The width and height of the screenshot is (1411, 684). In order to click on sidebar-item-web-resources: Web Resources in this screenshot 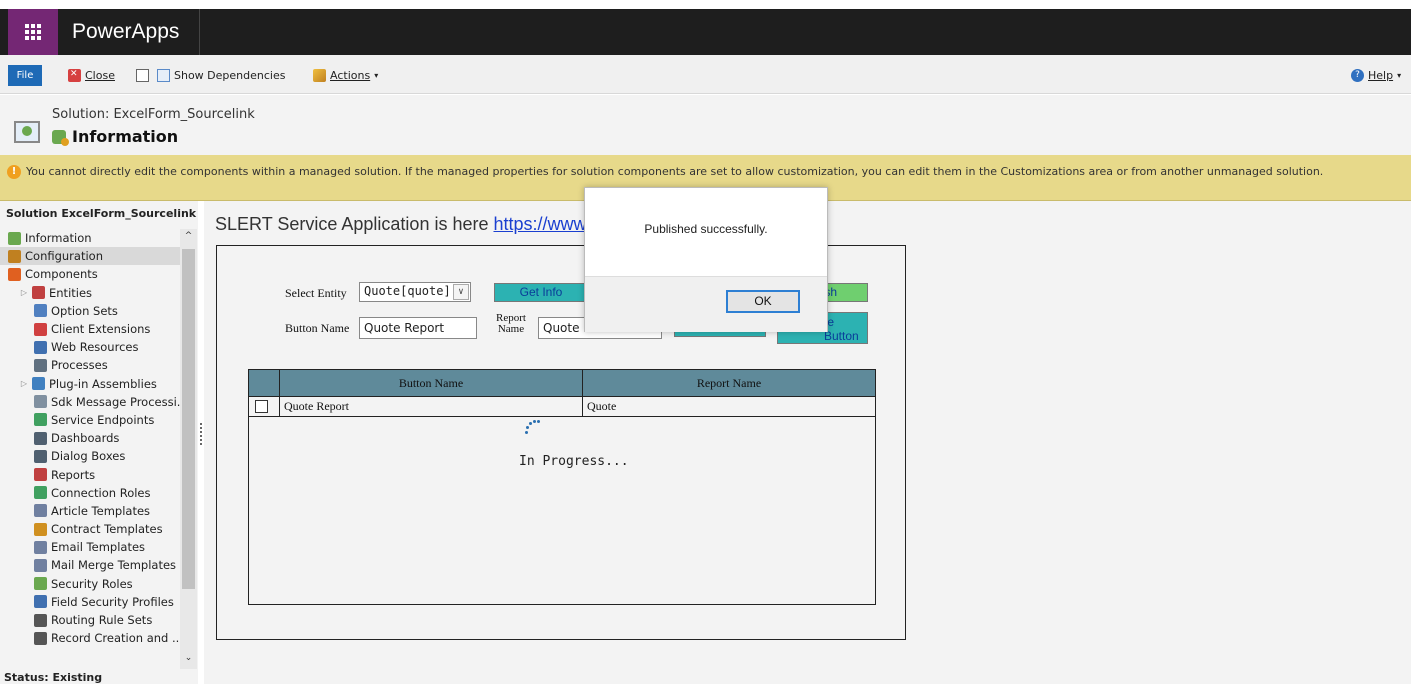, I will do `click(90, 347)`.